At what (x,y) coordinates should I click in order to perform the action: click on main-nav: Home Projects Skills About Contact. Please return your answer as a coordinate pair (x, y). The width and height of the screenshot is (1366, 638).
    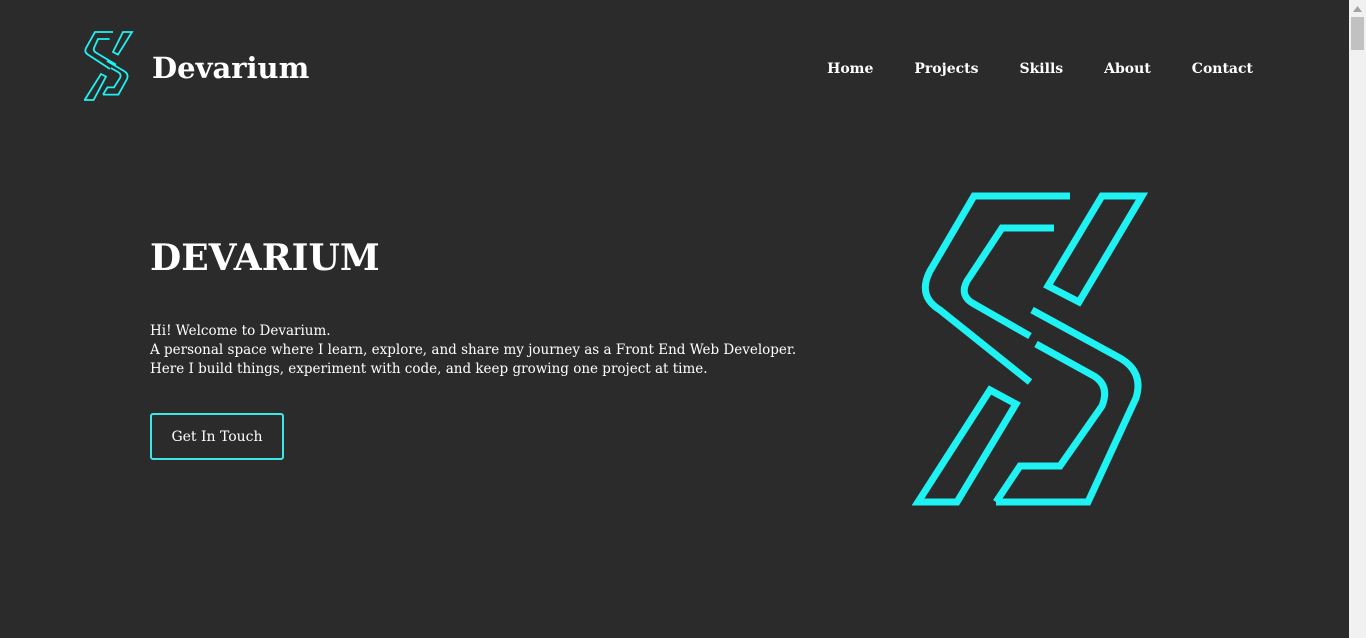
    Looking at the image, I should click on (1019, 69).